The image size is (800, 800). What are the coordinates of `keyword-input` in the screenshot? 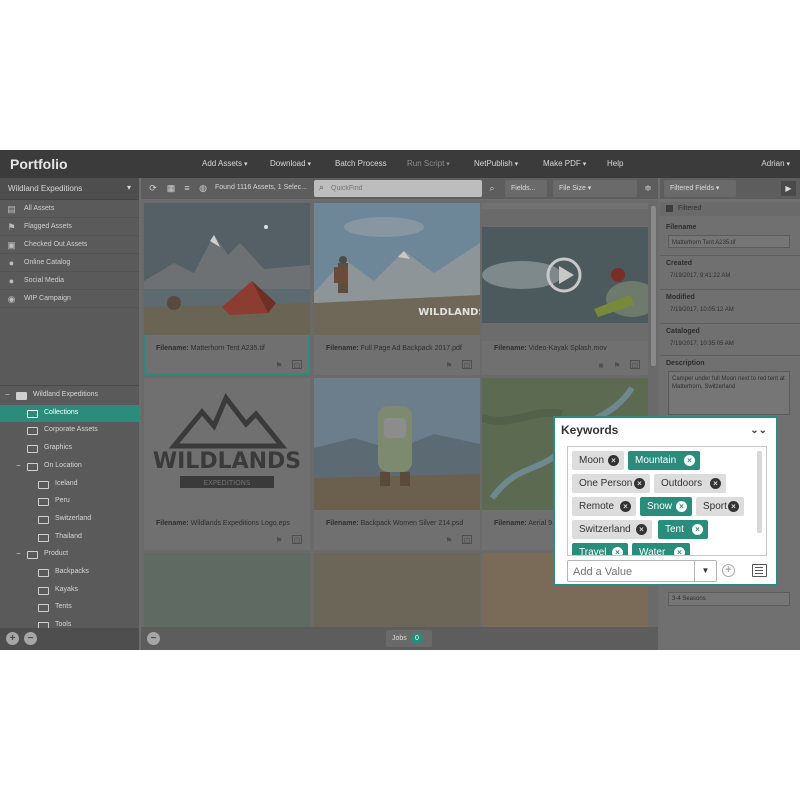 It's located at (630, 571).